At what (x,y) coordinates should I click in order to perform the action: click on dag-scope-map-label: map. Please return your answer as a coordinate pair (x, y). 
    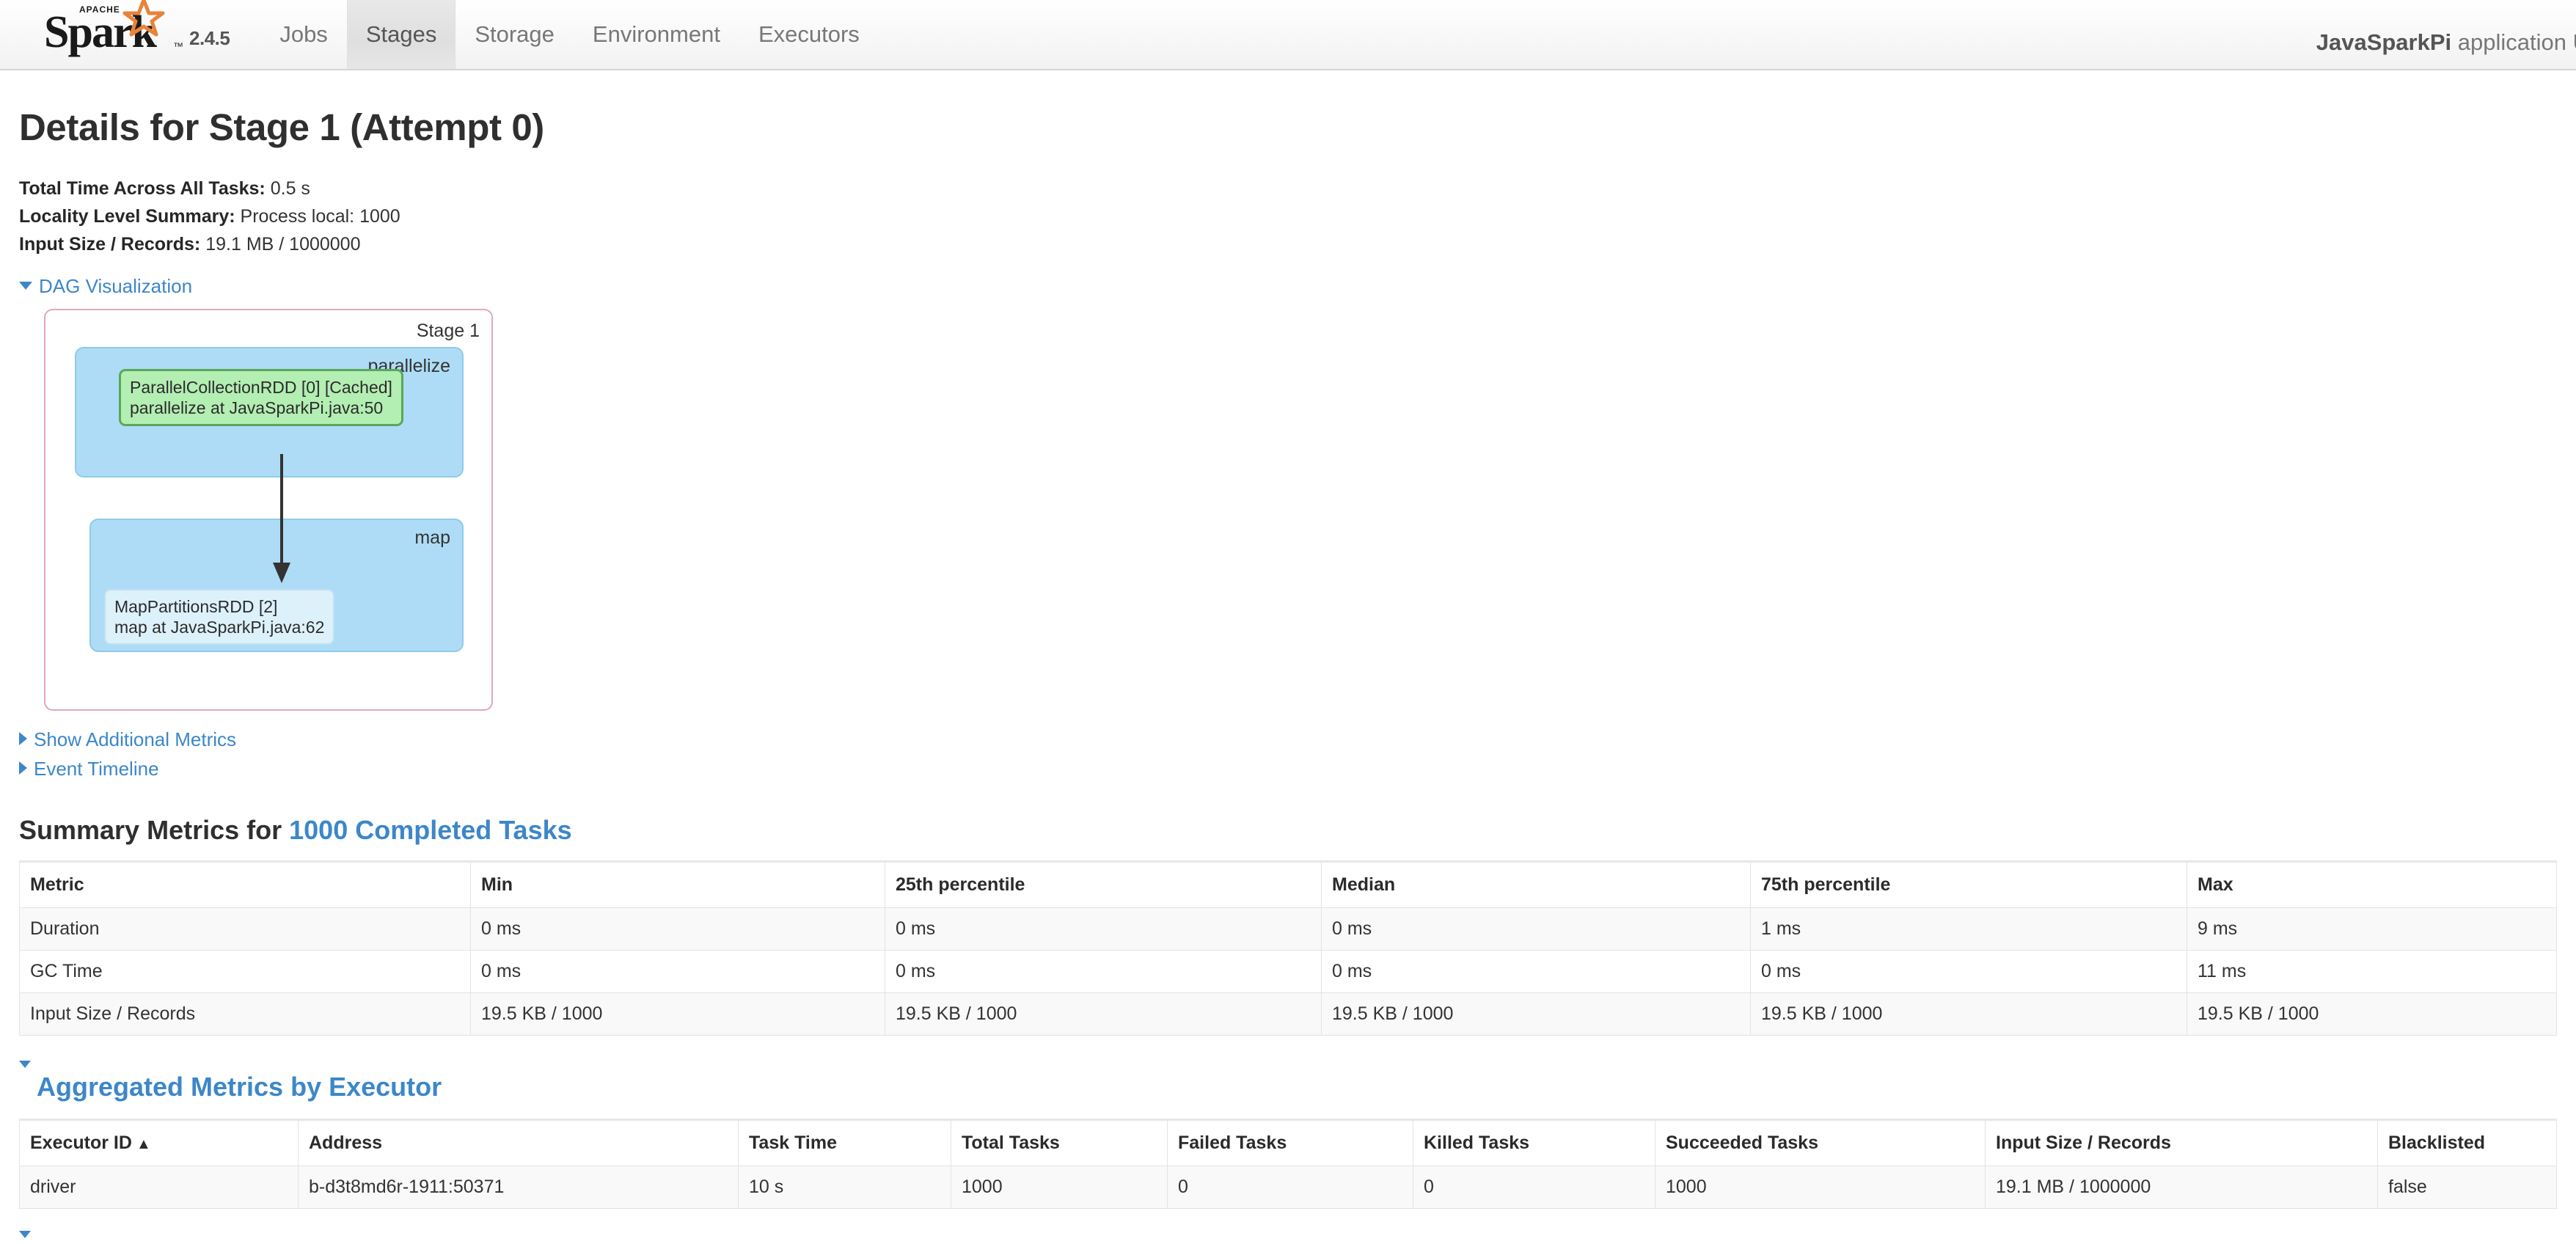
    Looking at the image, I should click on (432, 537).